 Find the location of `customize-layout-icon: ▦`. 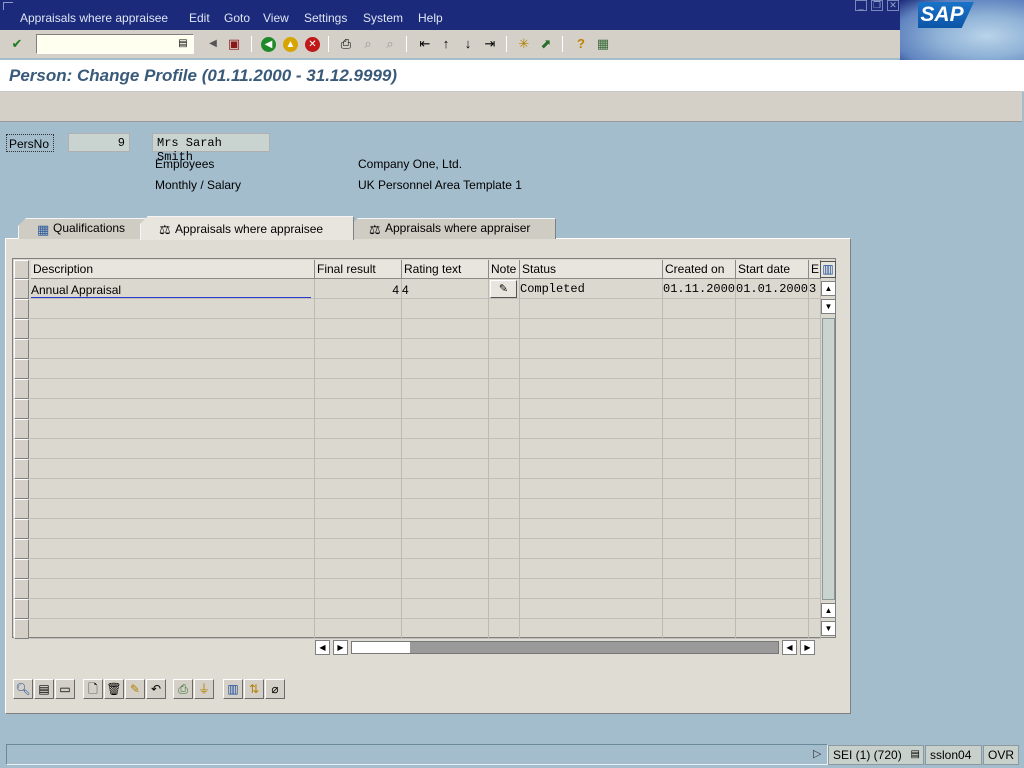

customize-layout-icon: ▦ is located at coordinates (603, 44).